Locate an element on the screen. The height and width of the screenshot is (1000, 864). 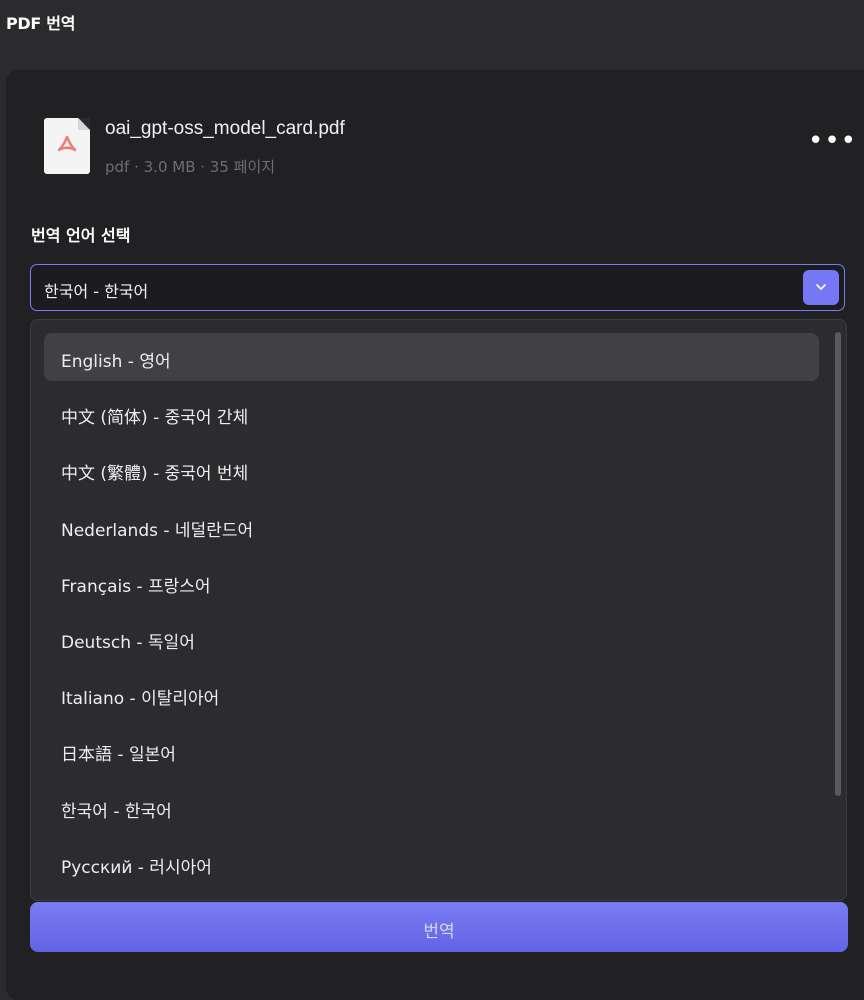
app-title: PDF 번역 is located at coordinates (41, 23).